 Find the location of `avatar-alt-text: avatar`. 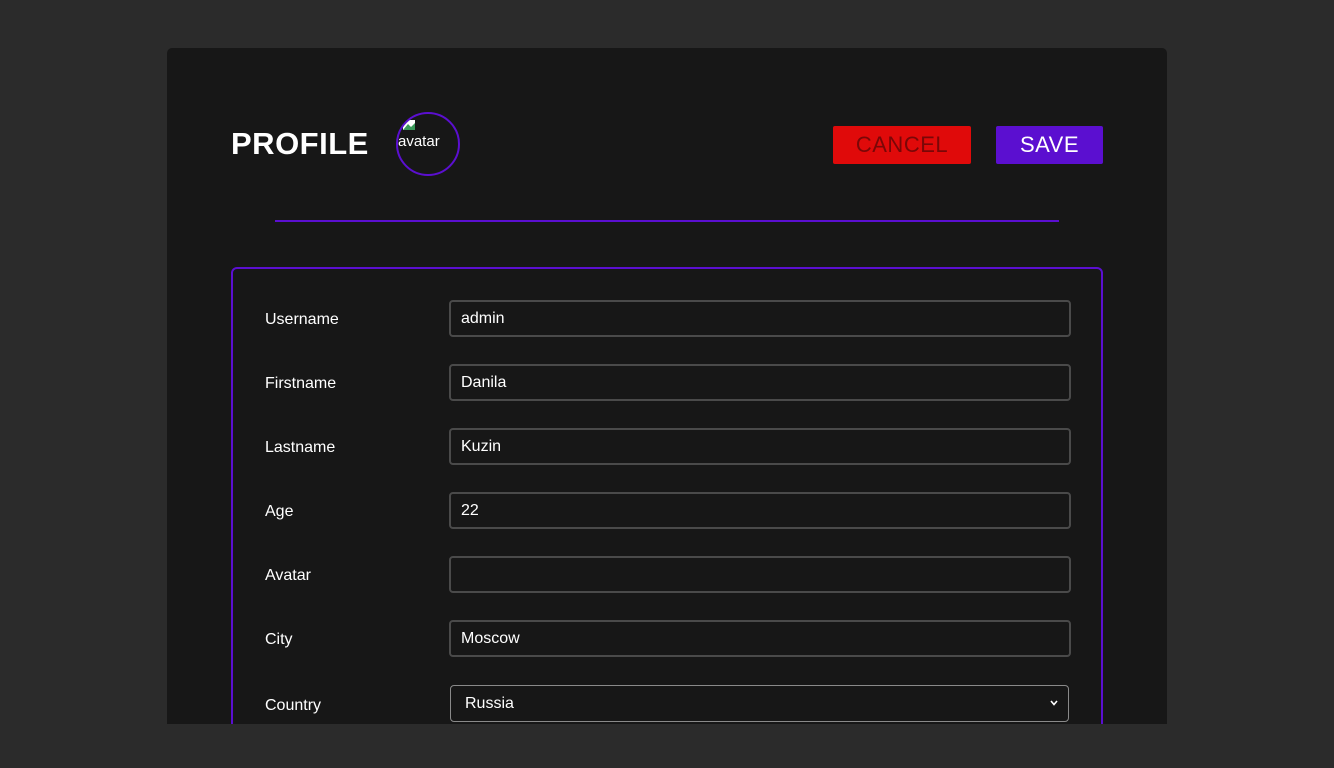

avatar-alt-text: avatar is located at coordinates (419, 141).